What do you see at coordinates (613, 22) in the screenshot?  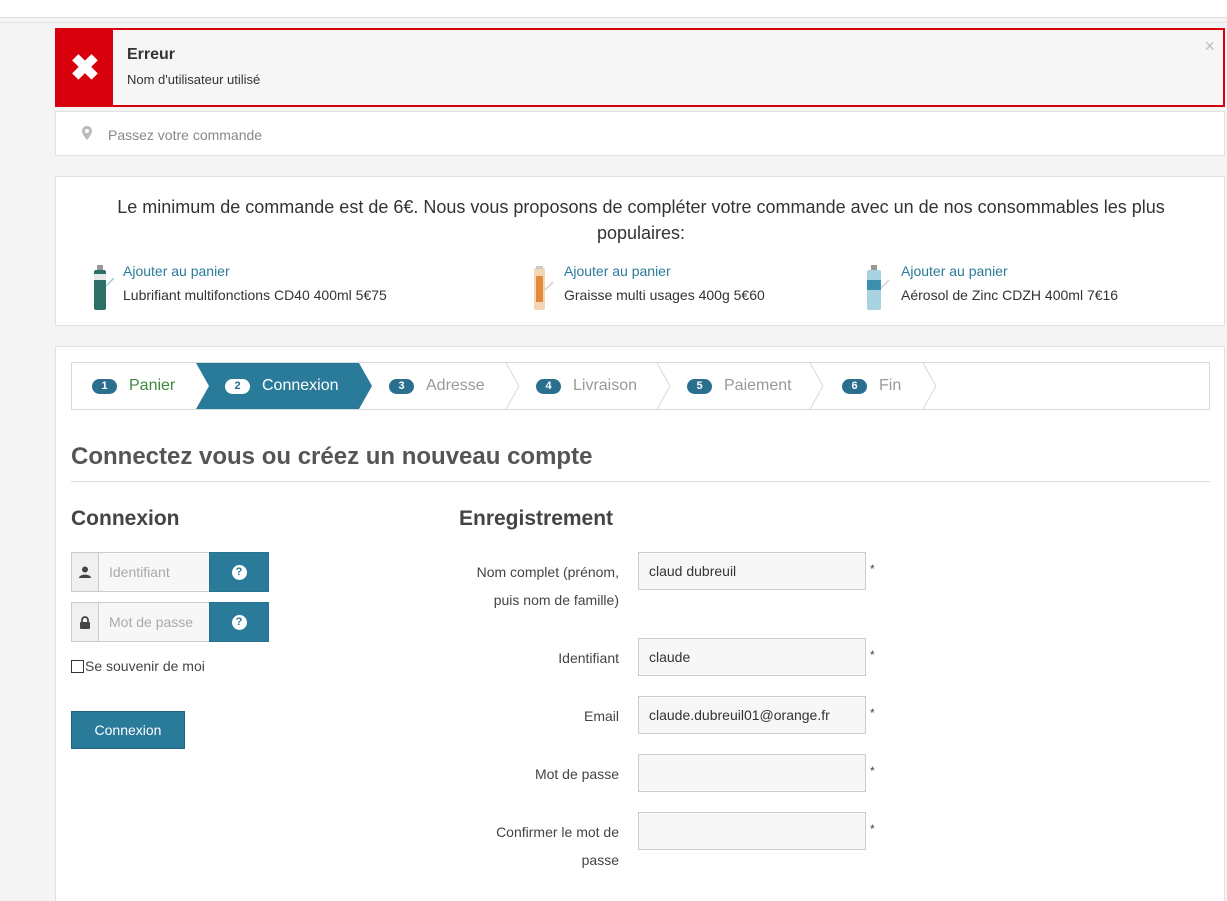 I see `top-divider` at bounding box center [613, 22].